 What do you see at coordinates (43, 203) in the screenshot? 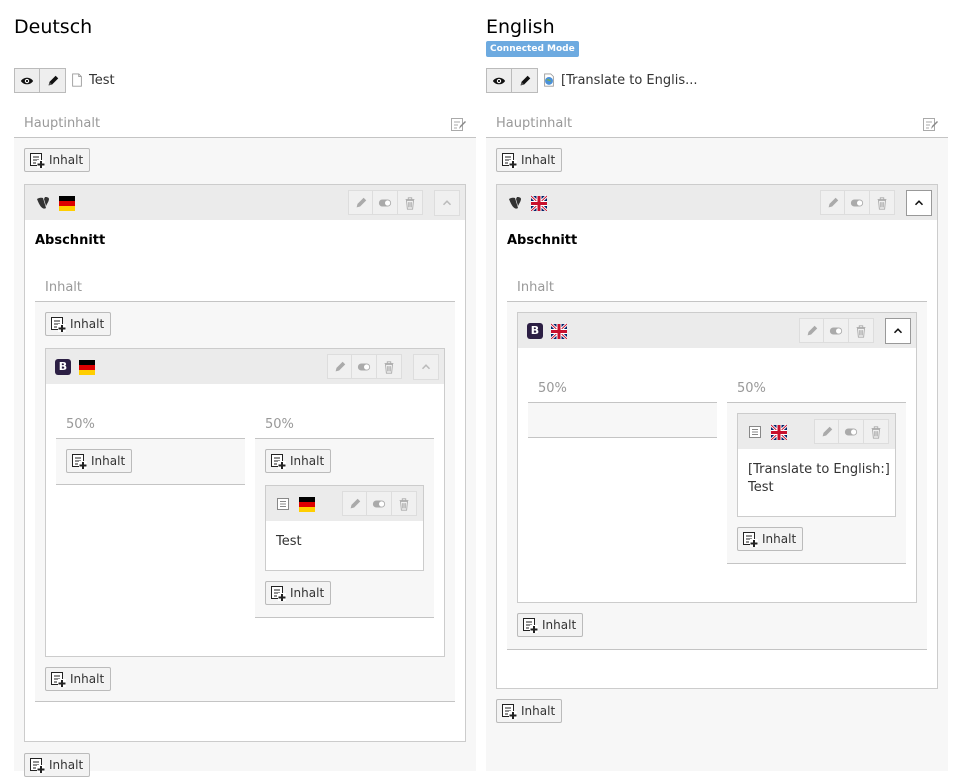
I see `typo3-icon` at bounding box center [43, 203].